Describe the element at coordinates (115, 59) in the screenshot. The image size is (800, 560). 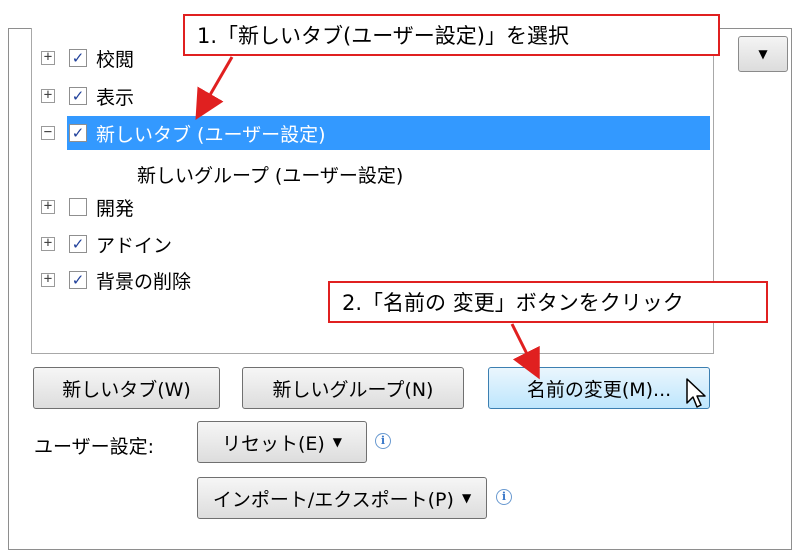
I see `tree-item-label: 校閲` at that location.